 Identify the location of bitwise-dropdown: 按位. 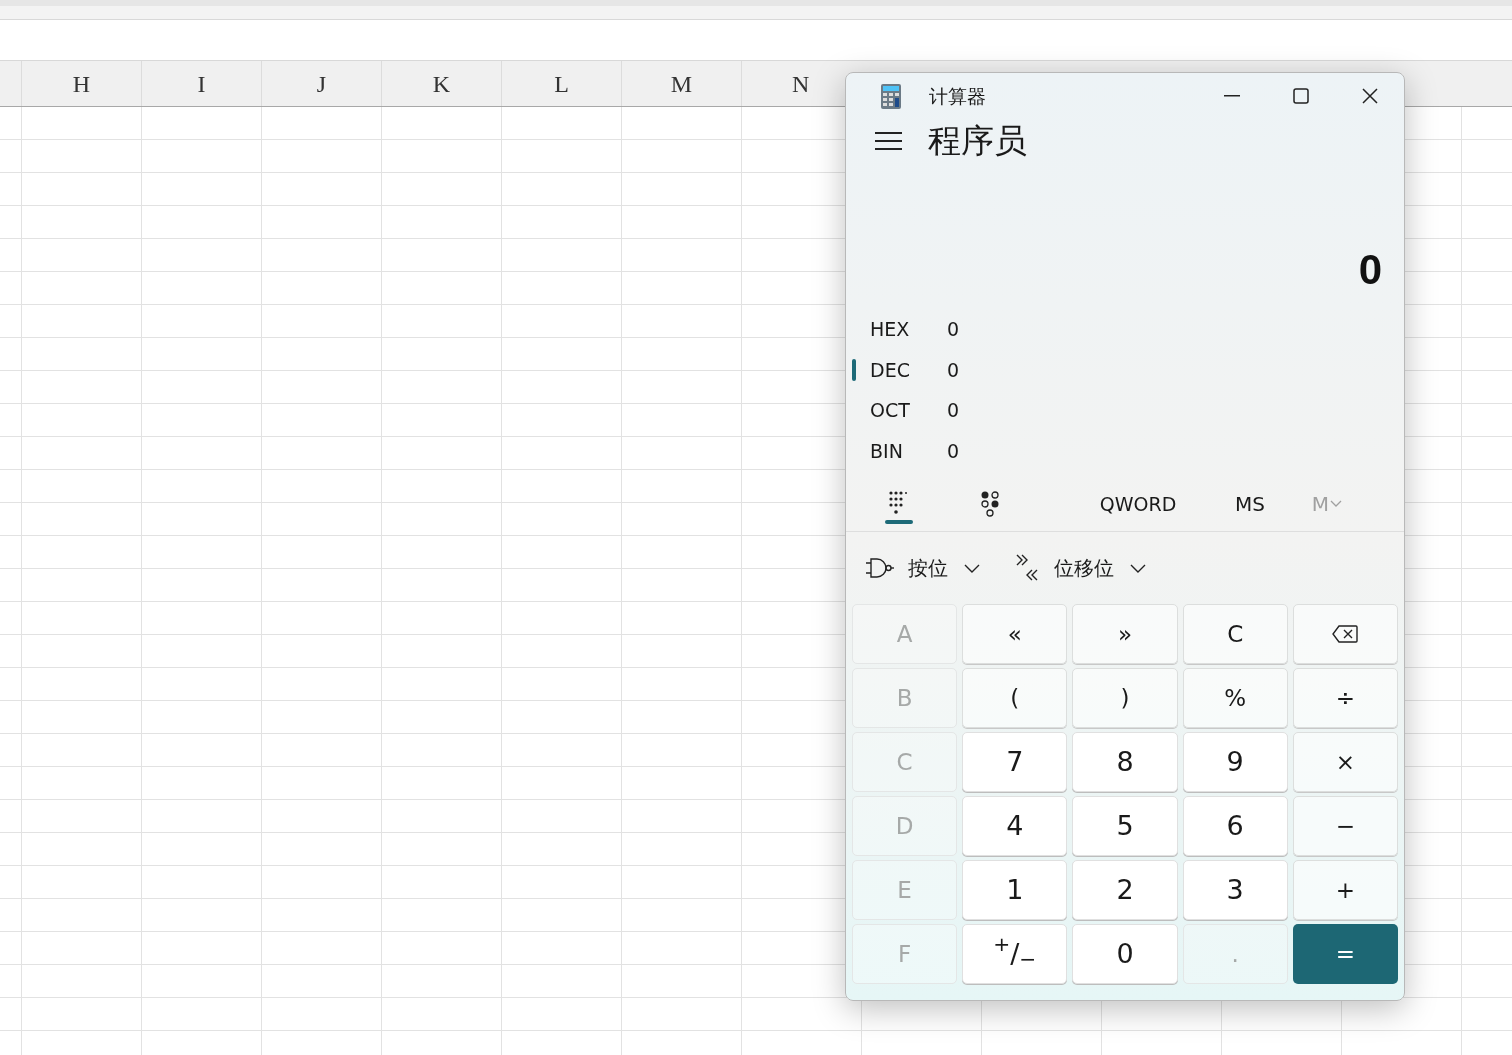
(923, 568).